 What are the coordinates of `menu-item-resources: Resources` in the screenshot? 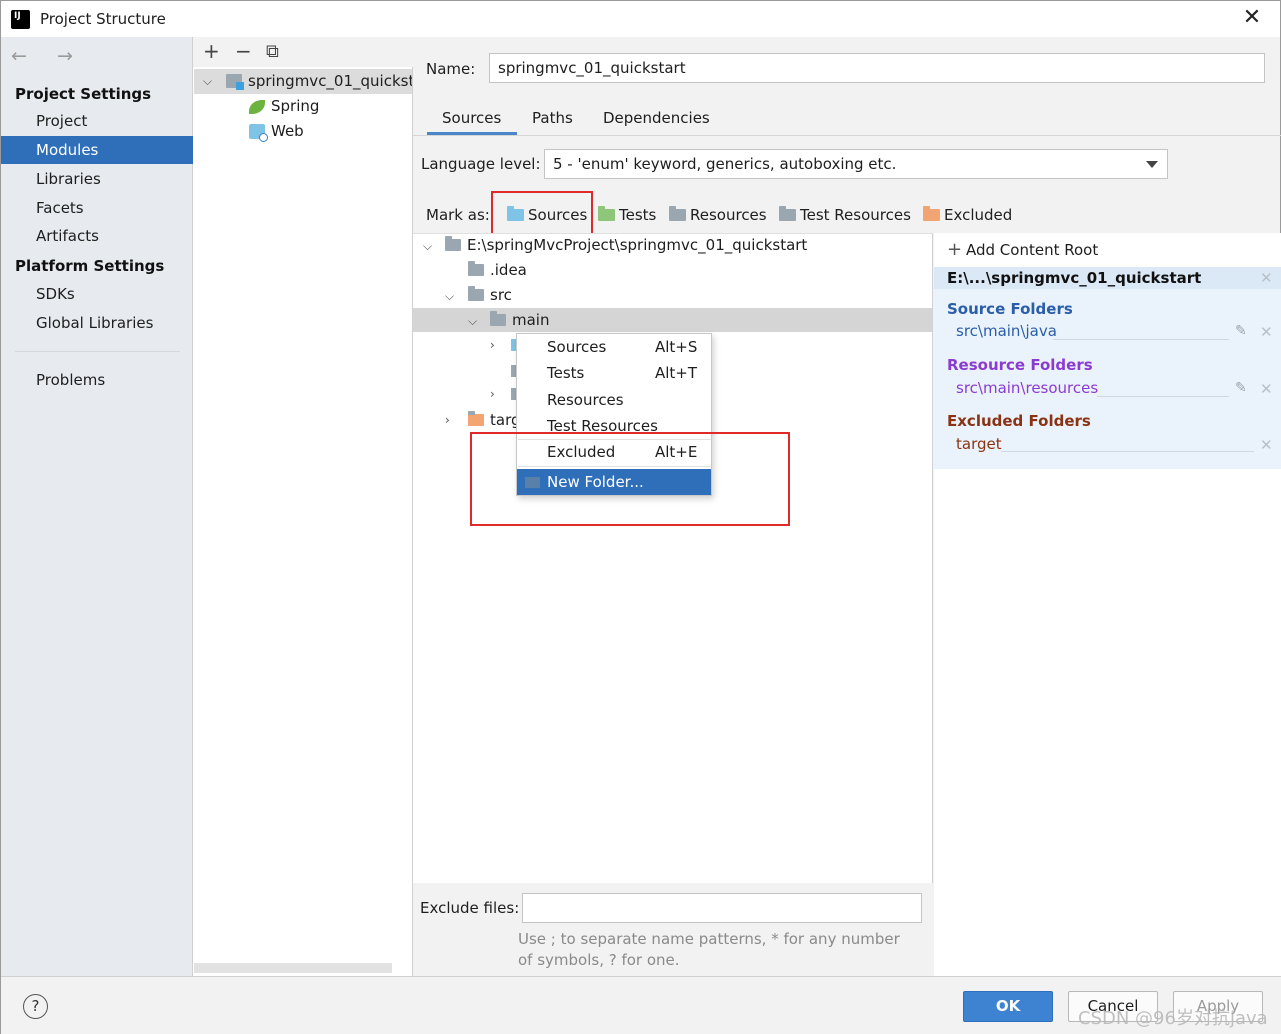 It's located at (614, 400).